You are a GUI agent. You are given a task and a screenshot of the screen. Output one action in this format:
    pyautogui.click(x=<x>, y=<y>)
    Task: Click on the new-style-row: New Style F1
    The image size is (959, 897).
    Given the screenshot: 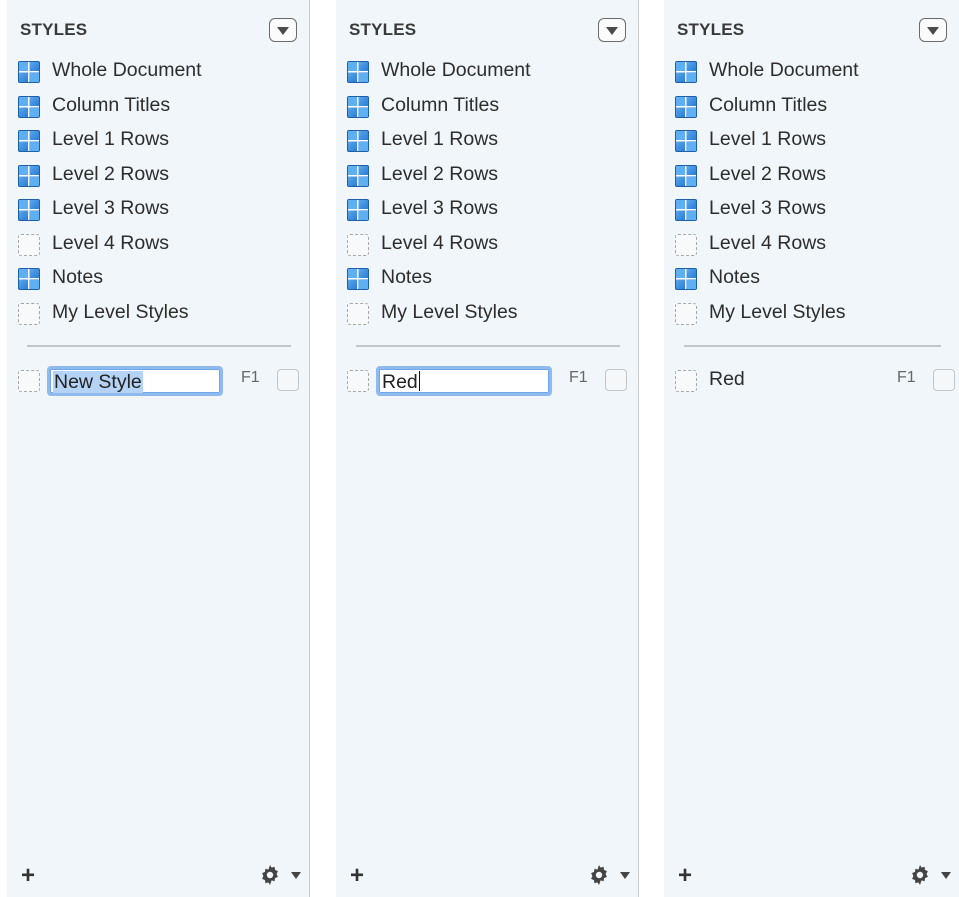 What is the action you would take?
    pyautogui.click(x=163, y=381)
    